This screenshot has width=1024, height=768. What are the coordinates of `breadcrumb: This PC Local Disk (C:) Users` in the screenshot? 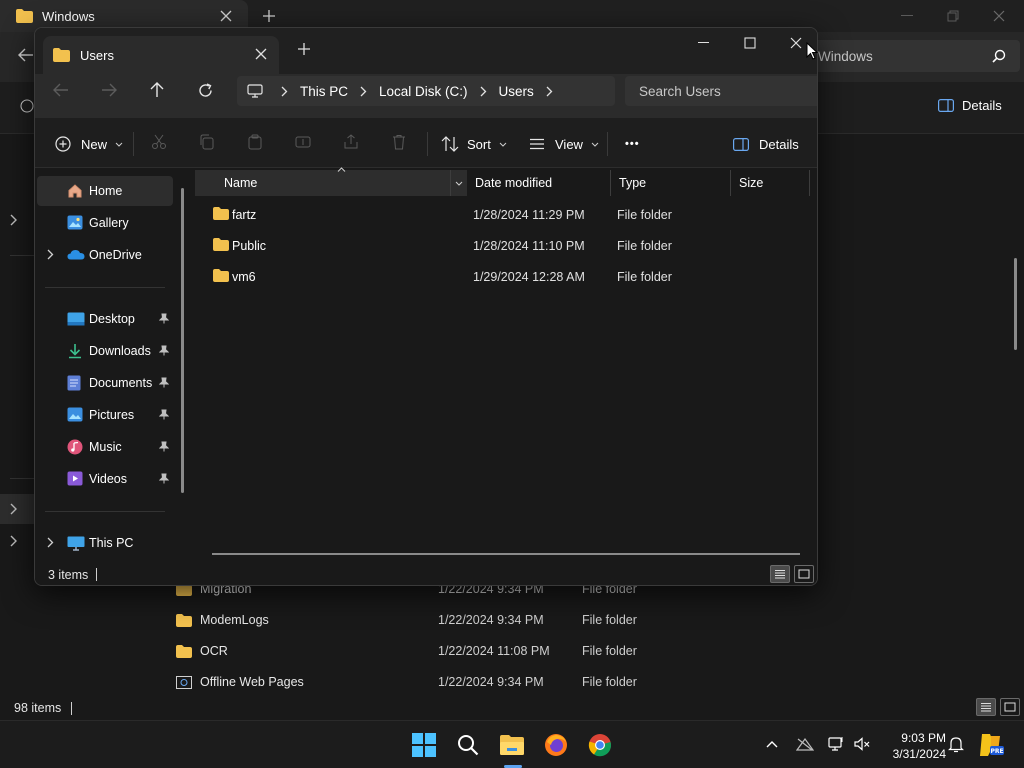 It's located at (426, 91).